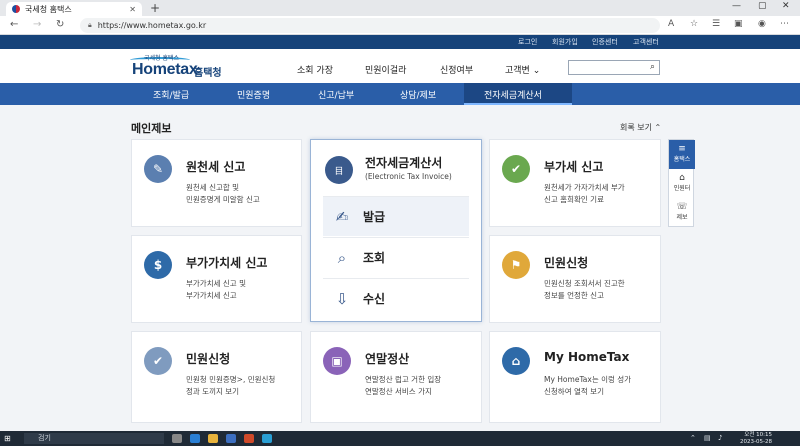 Image resolution: width=800 pixels, height=446 pixels. I want to click on card-title: 민원신청, so click(566, 263).